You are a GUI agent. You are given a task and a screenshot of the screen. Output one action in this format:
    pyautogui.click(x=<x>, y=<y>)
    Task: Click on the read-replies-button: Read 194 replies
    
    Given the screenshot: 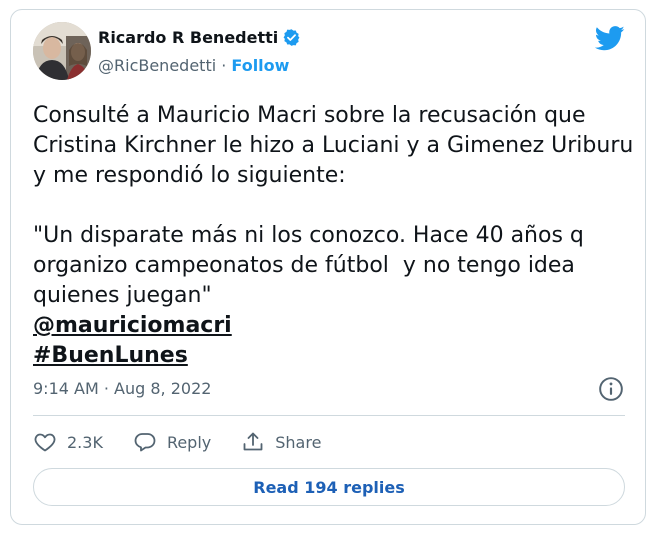 What is the action you would take?
    pyautogui.click(x=329, y=487)
    